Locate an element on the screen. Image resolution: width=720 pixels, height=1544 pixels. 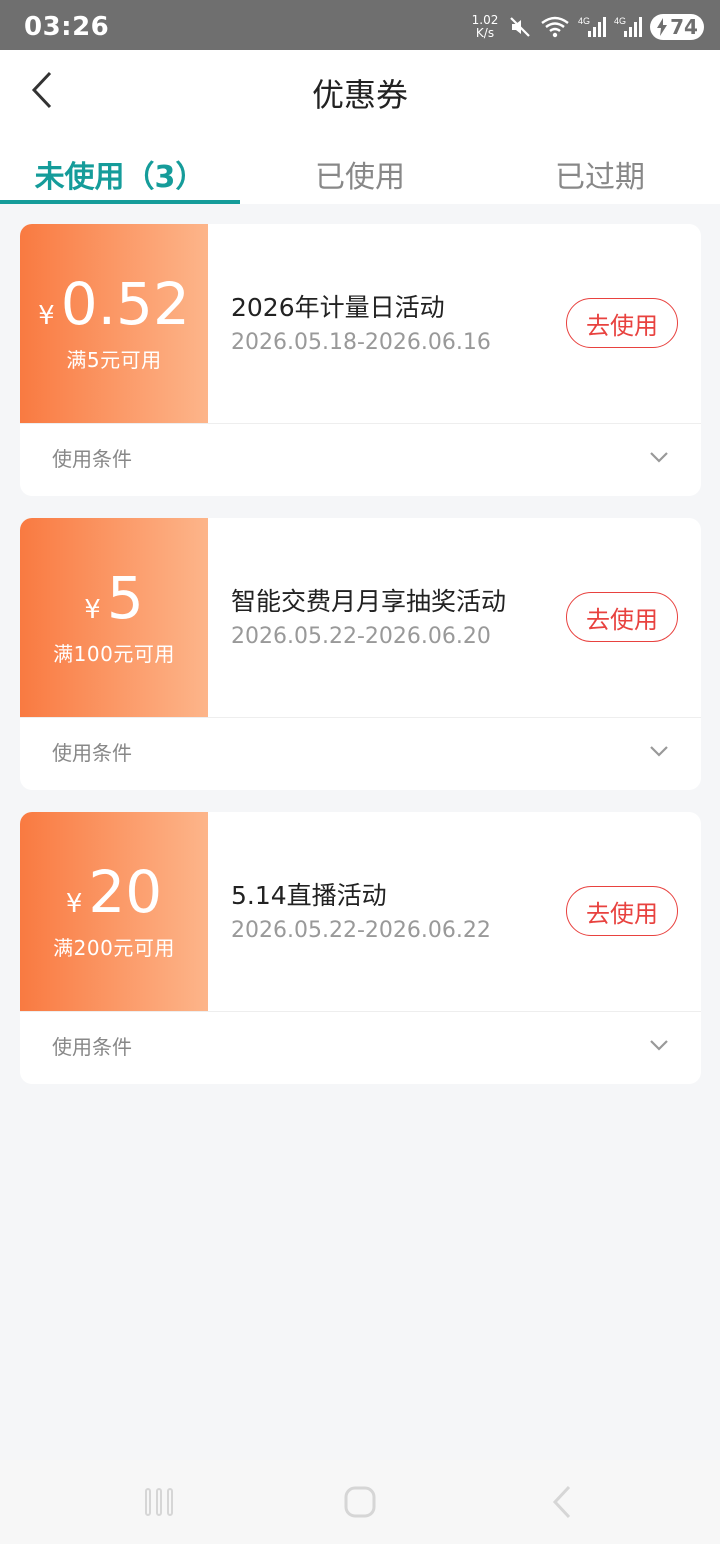
coupon-date-range: 2026.05.18-2026.06.16 is located at coordinates (361, 342).